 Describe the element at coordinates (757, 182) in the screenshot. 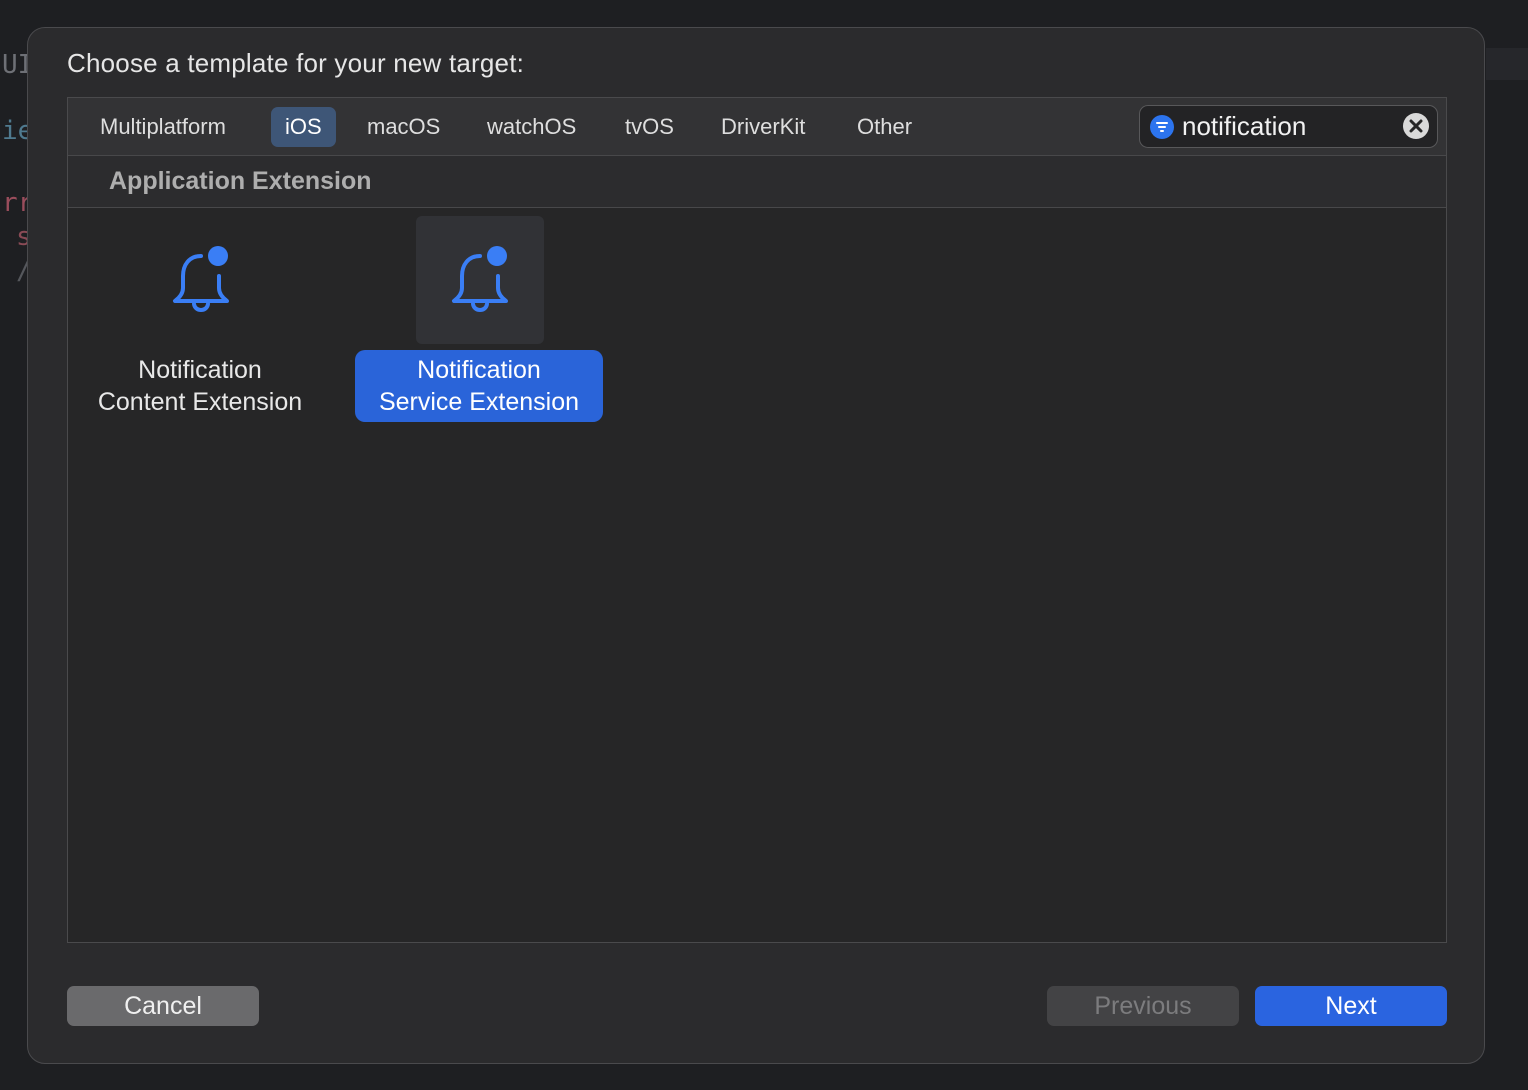

I see `section-header: Application Extension` at that location.